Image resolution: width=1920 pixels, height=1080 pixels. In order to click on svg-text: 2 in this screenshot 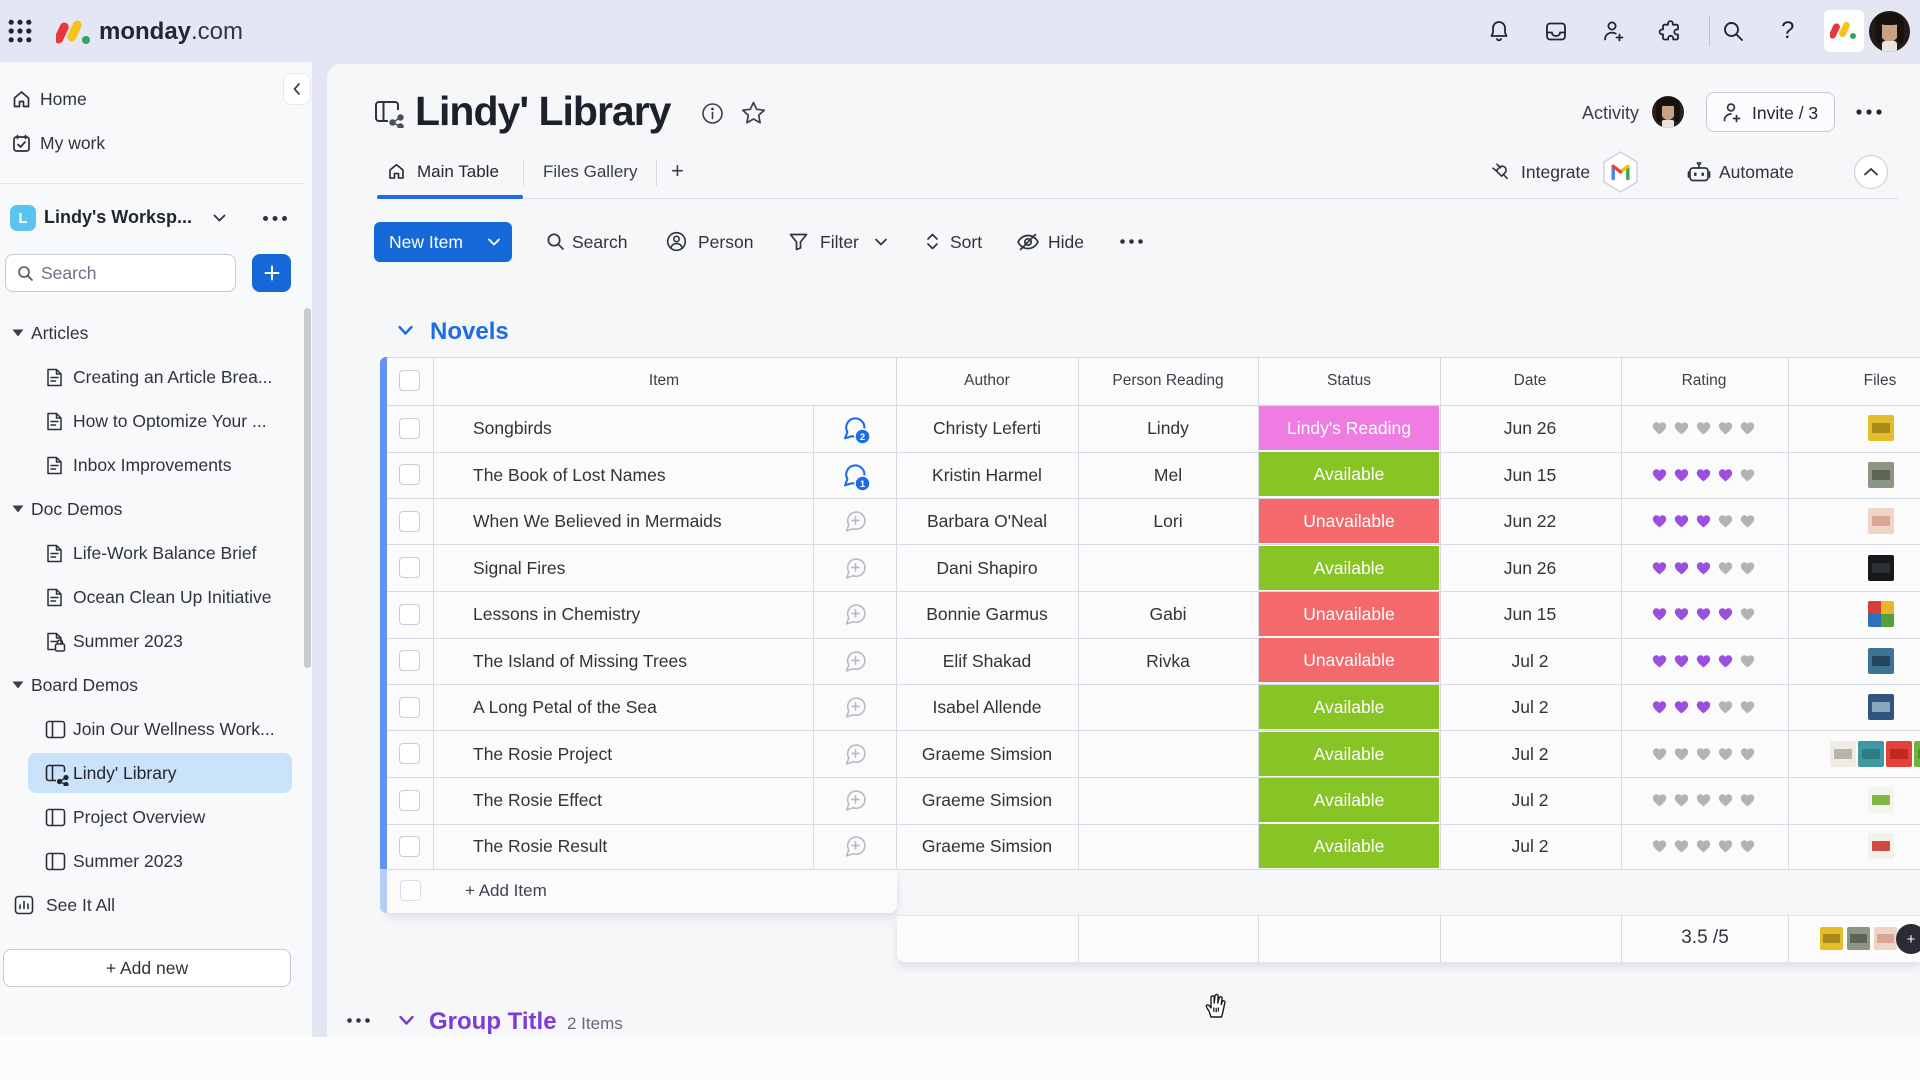, I will do `click(862, 437)`.